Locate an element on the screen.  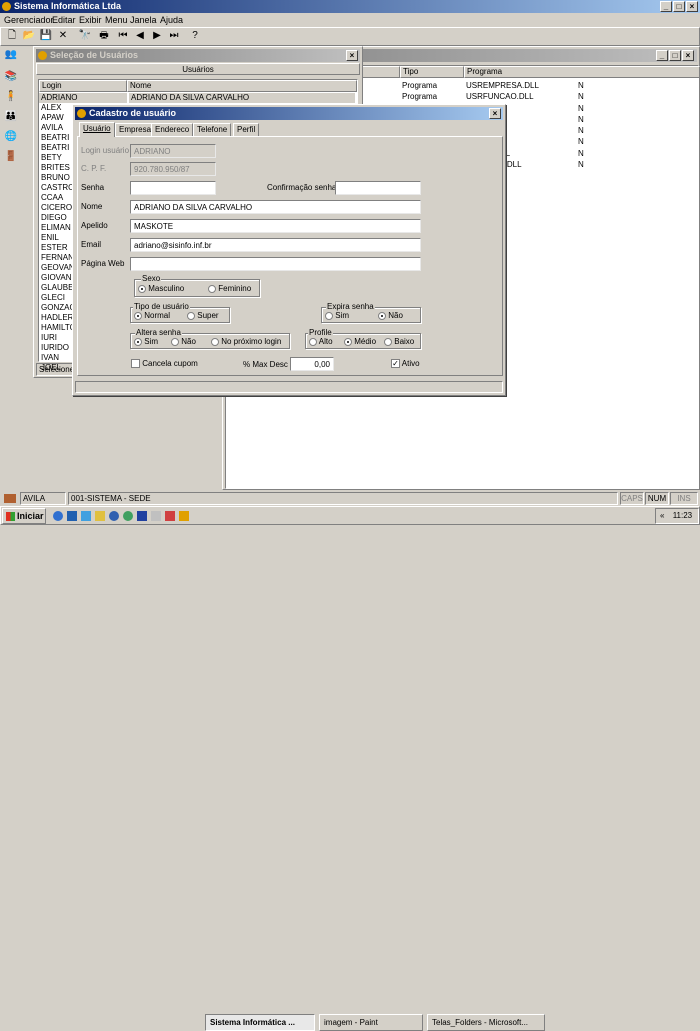
start-button: Iniciar is located at coordinates (24, 516).